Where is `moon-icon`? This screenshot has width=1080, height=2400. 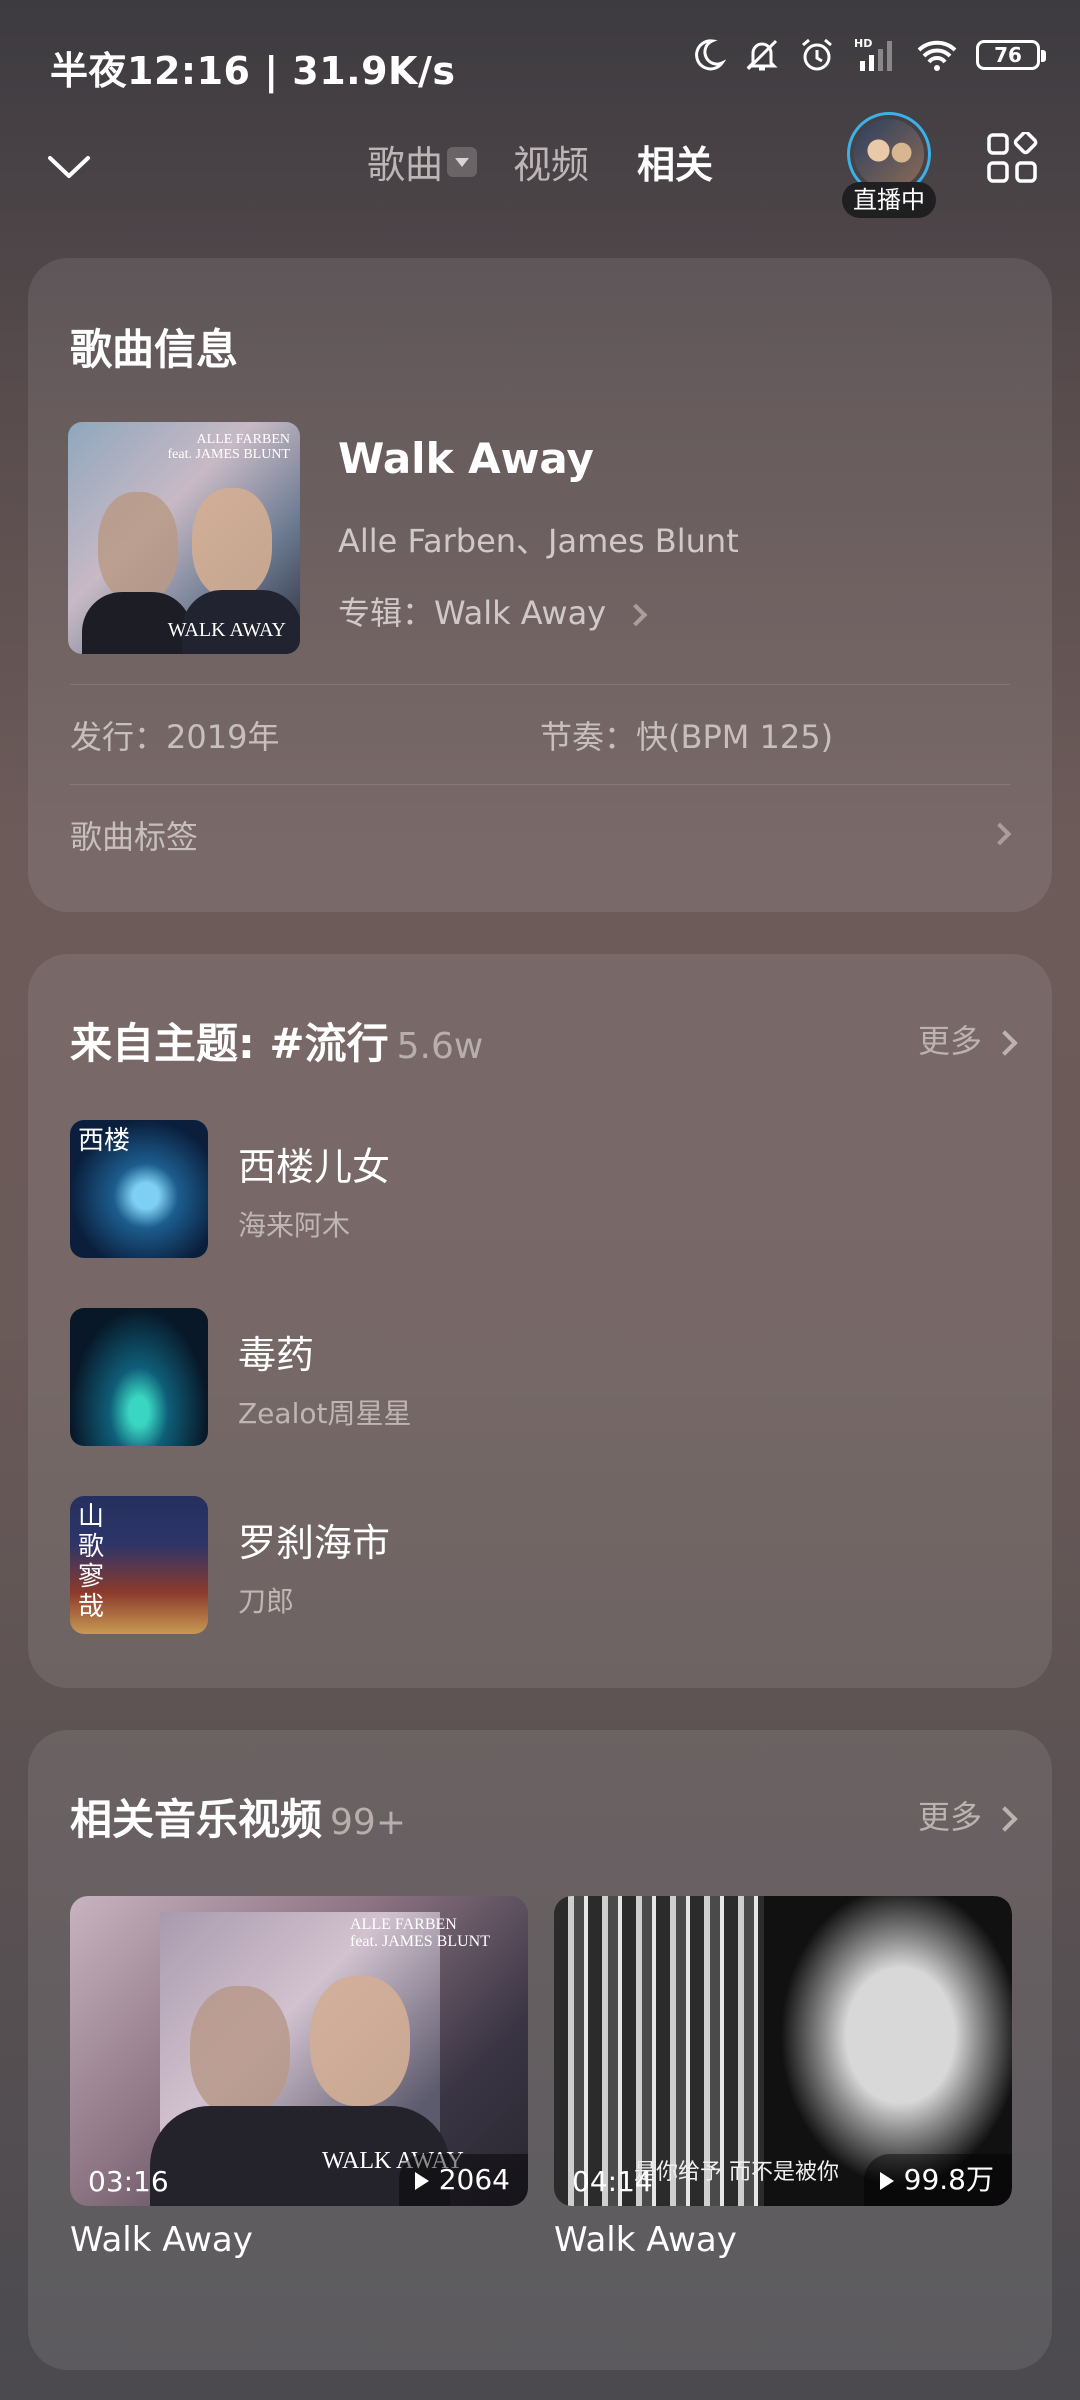
moon-icon is located at coordinates (710, 55).